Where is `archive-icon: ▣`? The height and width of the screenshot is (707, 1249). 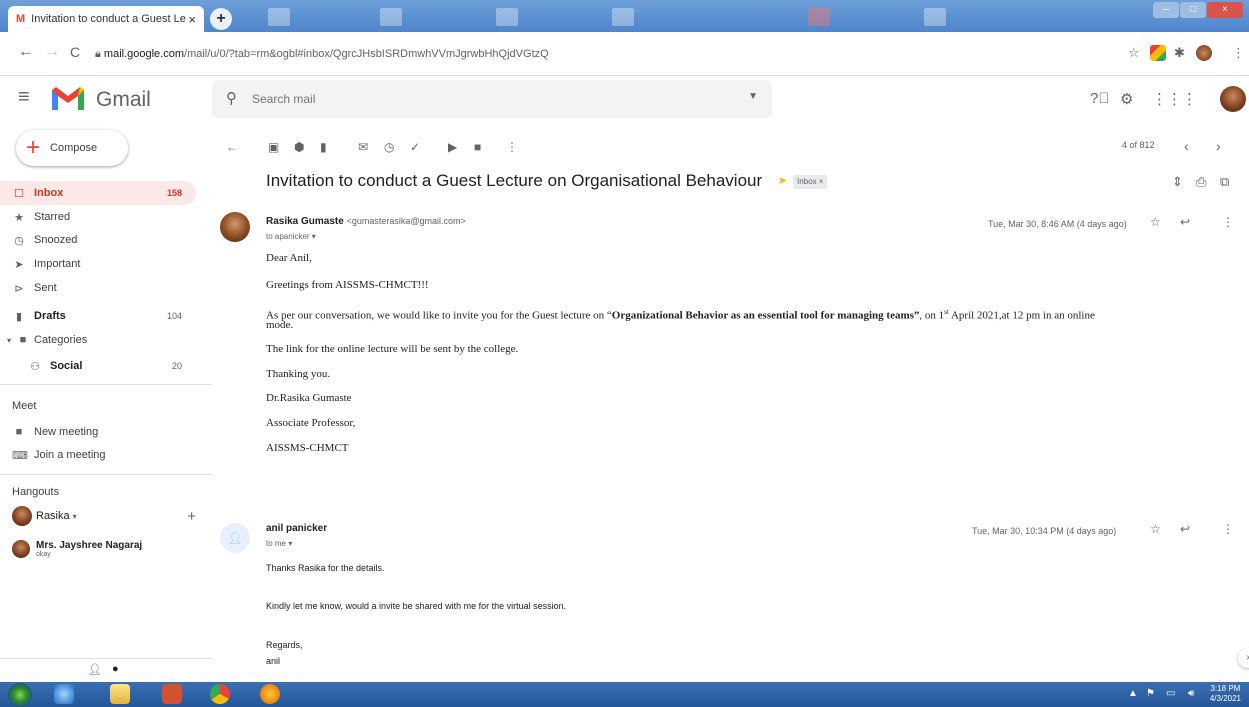
archive-icon: ▣ is located at coordinates (273, 147).